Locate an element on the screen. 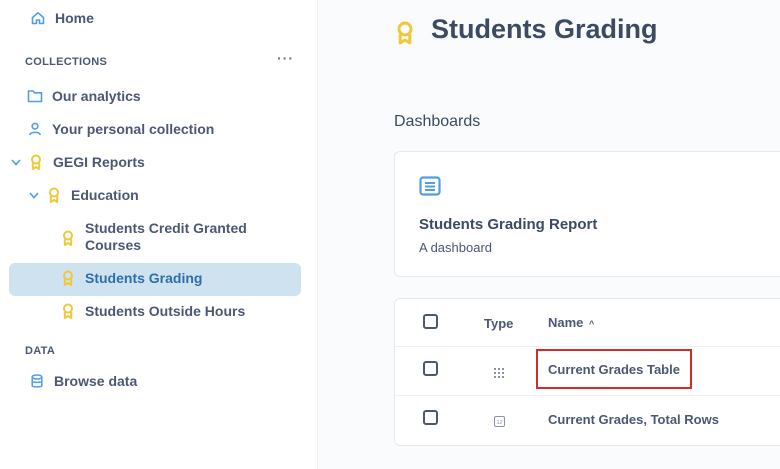  sidebar-item-label: GEGI Reports is located at coordinates (99, 162).